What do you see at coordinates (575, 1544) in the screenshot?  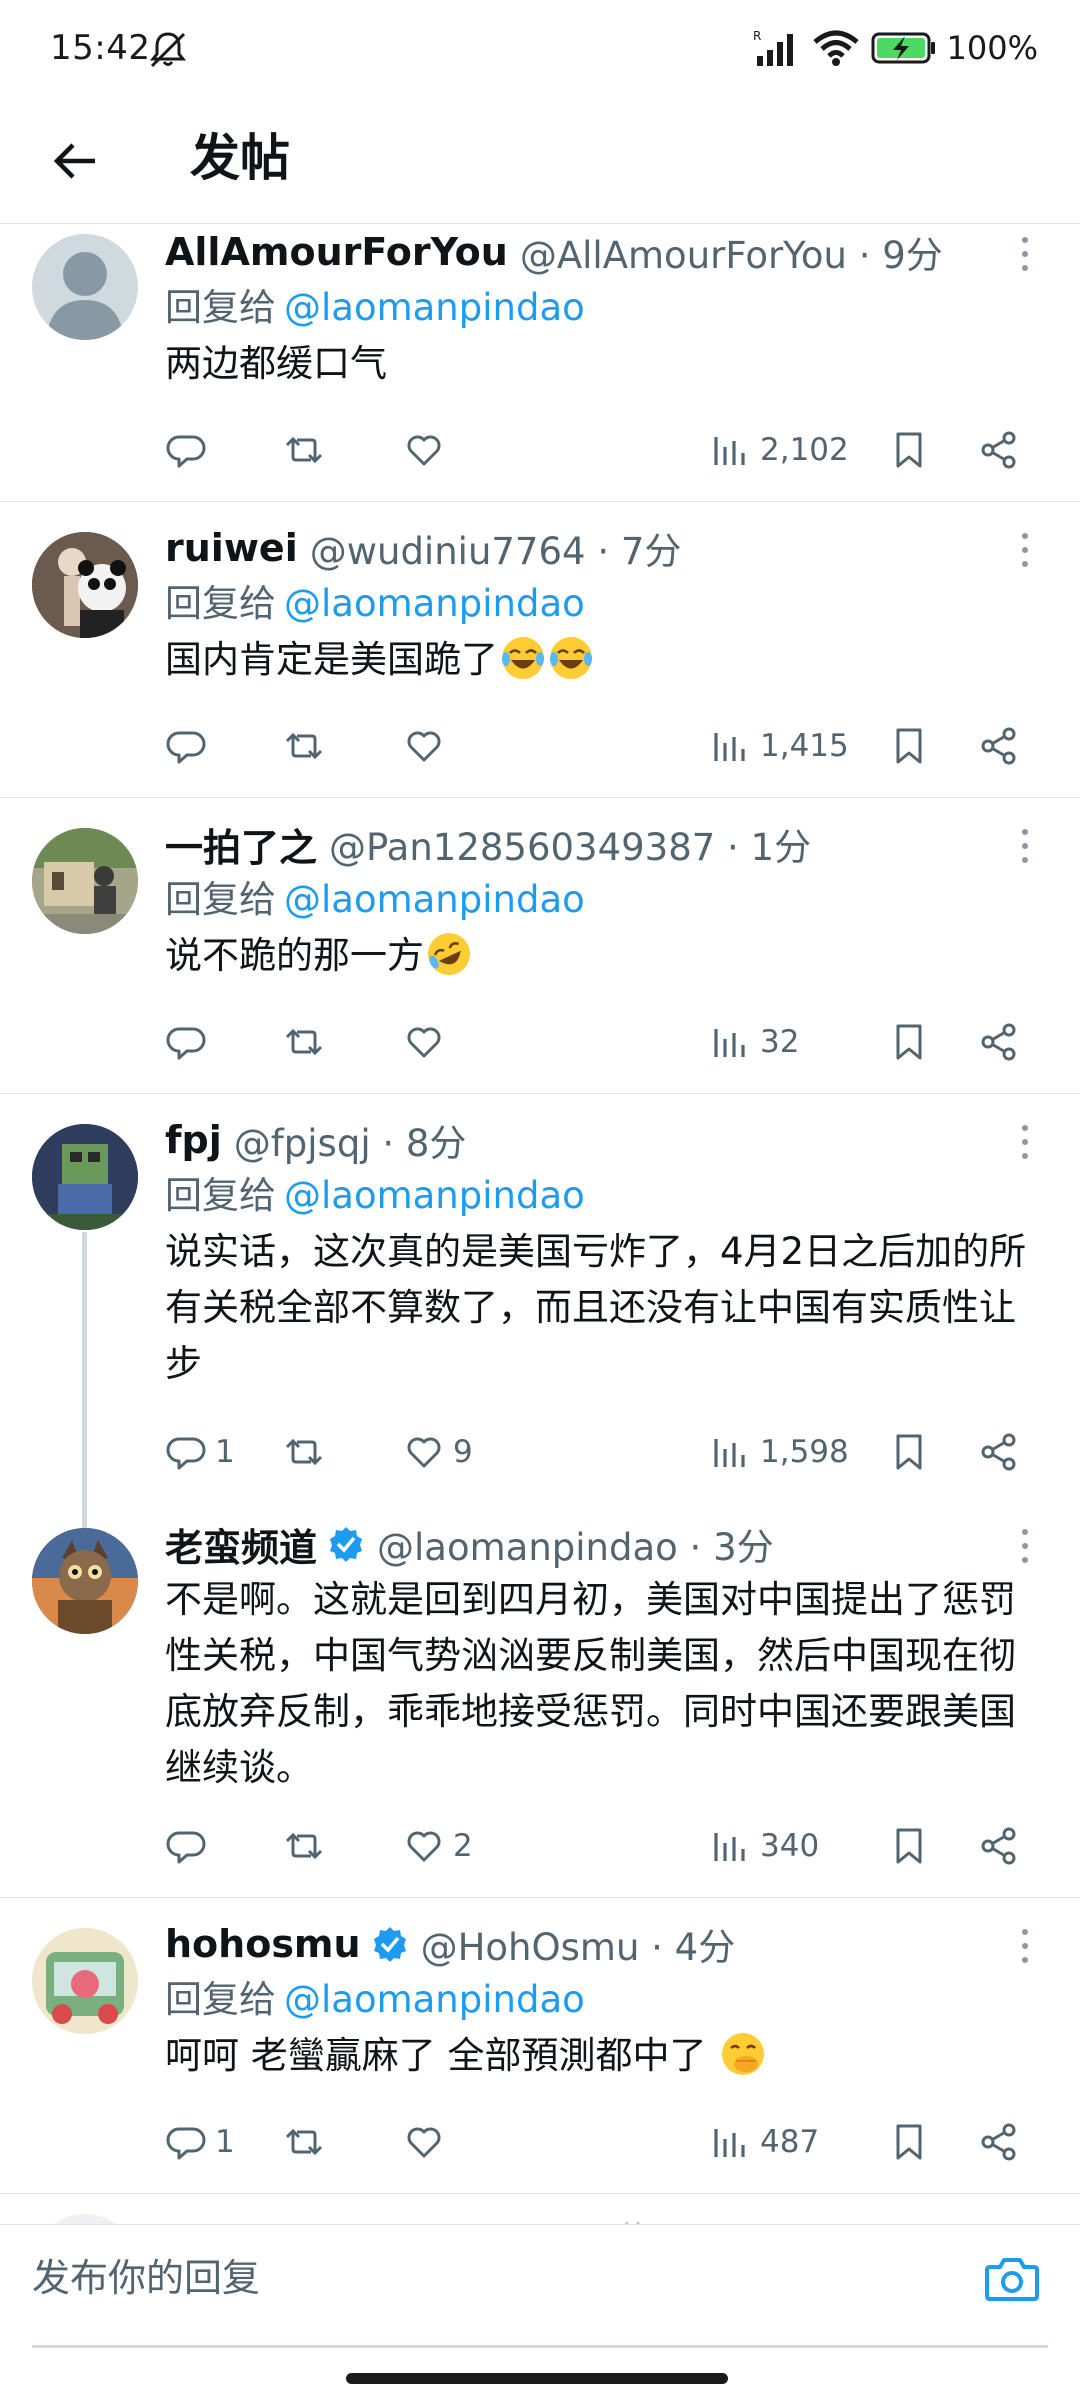 I see `author-handle: @laomanpindao · 3分` at bounding box center [575, 1544].